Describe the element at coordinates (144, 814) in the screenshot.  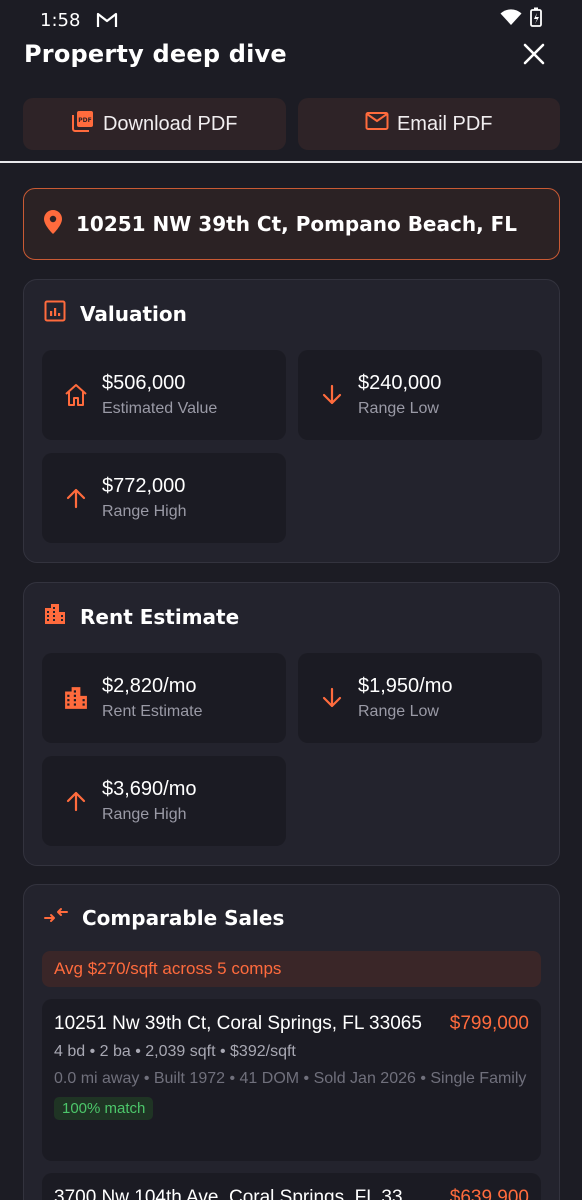
I see `rent-range-high-label: Range High` at that location.